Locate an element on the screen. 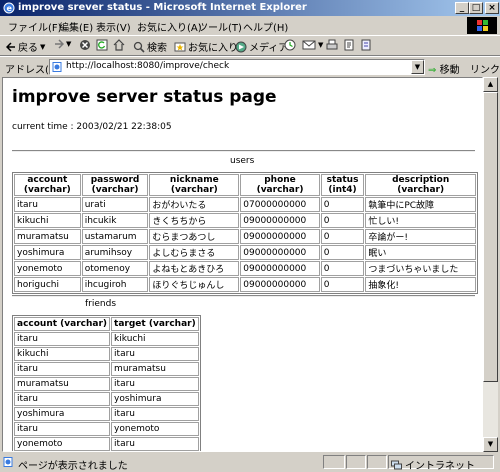  status-text: ページが表示されました is located at coordinates (73, 466).